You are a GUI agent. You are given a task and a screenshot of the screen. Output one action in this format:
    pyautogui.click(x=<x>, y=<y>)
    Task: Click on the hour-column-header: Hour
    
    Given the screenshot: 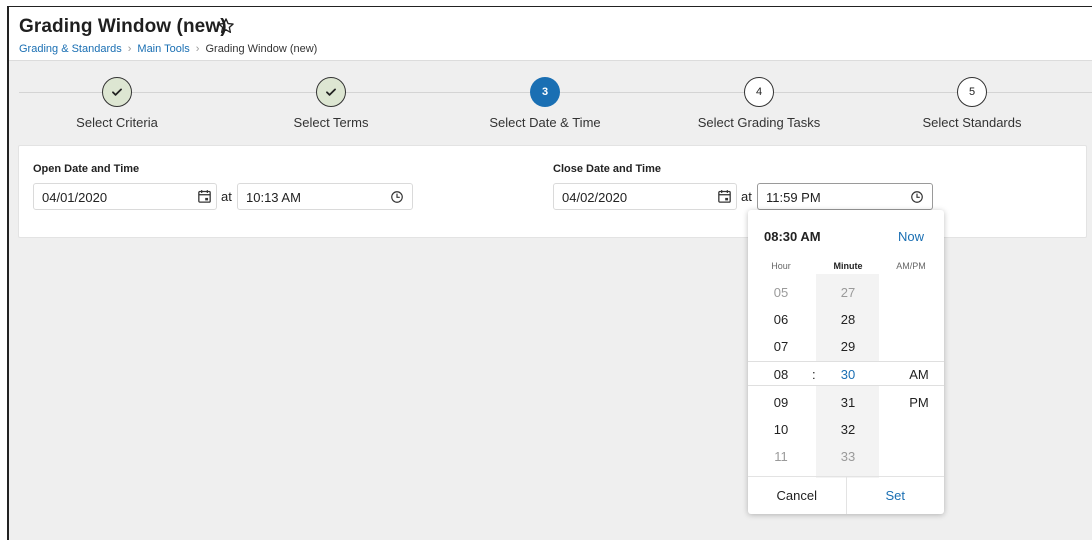 What is the action you would take?
    pyautogui.click(x=781, y=266)
    